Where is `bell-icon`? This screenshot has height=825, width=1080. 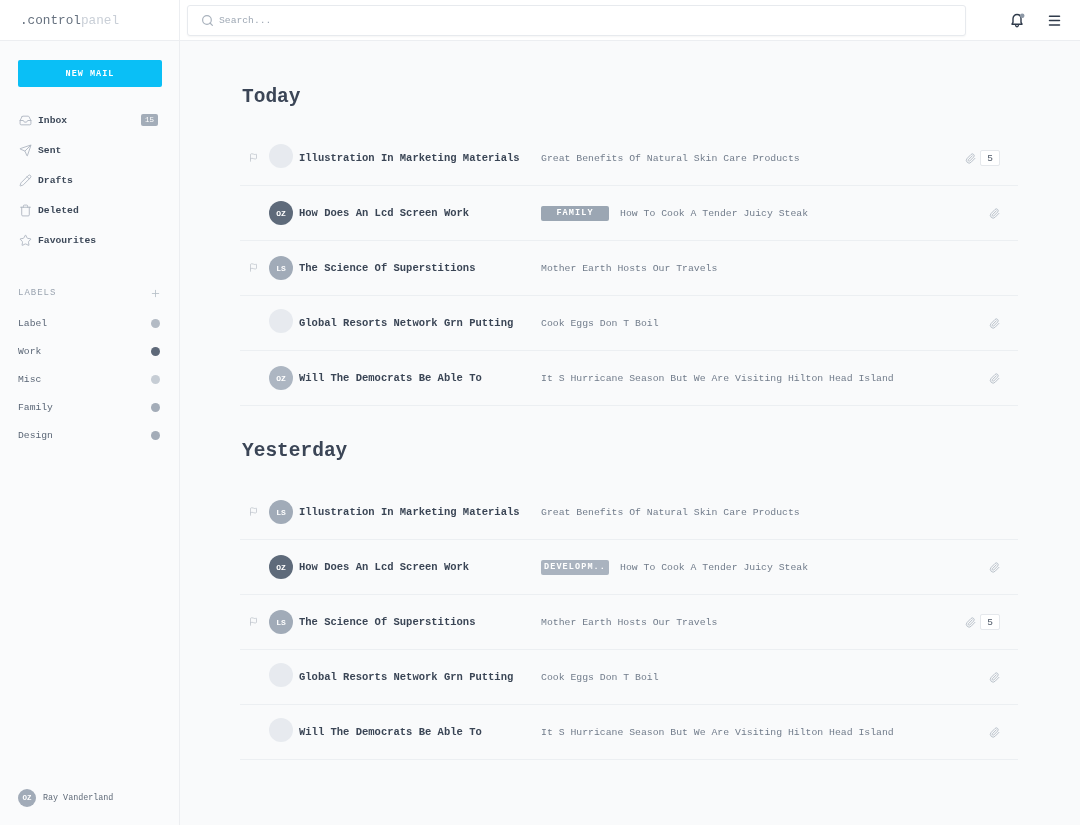 bell-icon is located at coordinates (1018, 20).